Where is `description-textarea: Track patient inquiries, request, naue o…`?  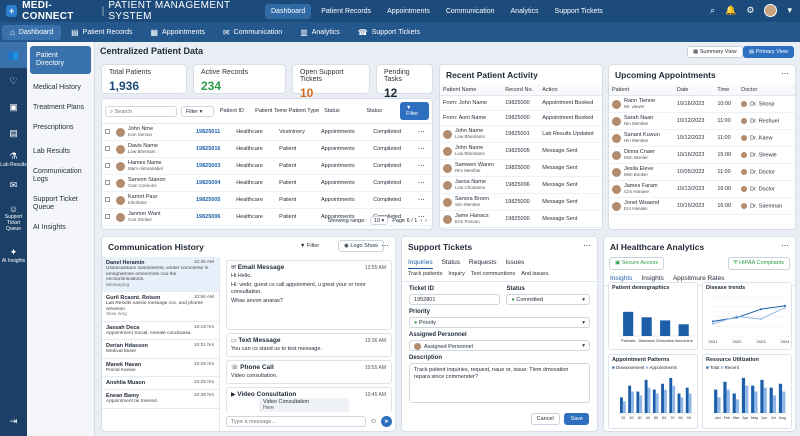 description-textarea: Track patient inquiries, request, naue o… is located at coordinates (499, 383).